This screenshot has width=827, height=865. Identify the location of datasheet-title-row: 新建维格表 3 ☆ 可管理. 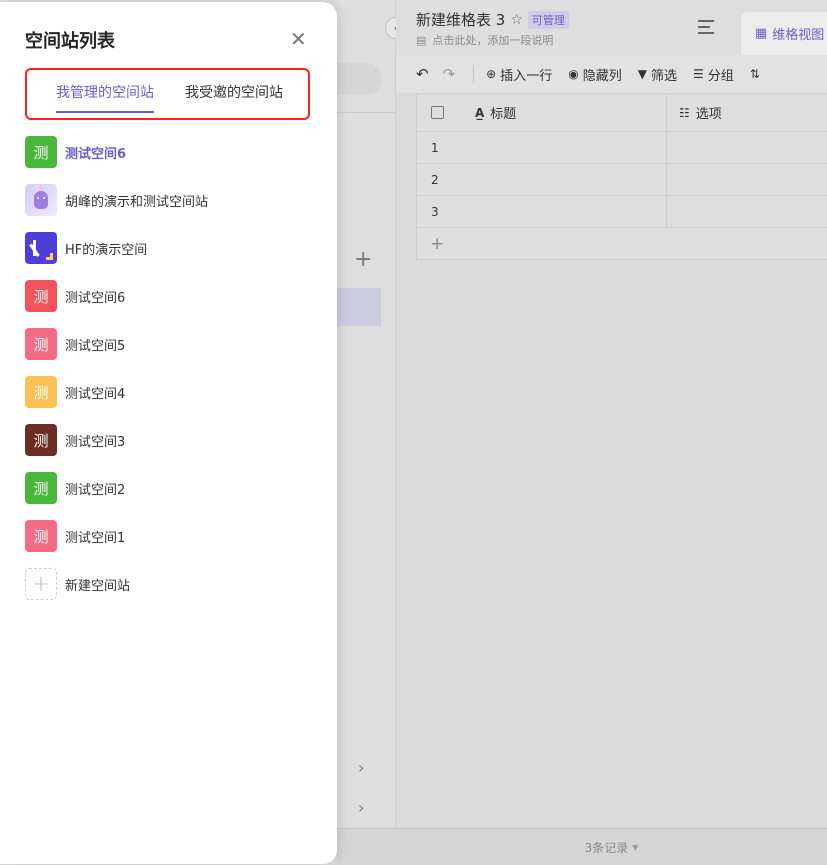
(492, 19).